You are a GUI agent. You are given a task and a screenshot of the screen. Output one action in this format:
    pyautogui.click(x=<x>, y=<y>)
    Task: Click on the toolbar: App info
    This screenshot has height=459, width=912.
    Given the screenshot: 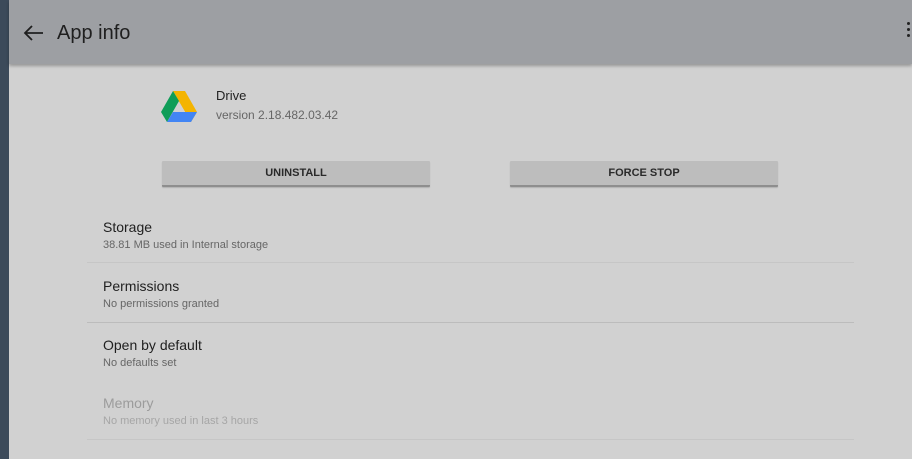 What is the action you would take?
    pyautogui.click(x=460, y=32)
    